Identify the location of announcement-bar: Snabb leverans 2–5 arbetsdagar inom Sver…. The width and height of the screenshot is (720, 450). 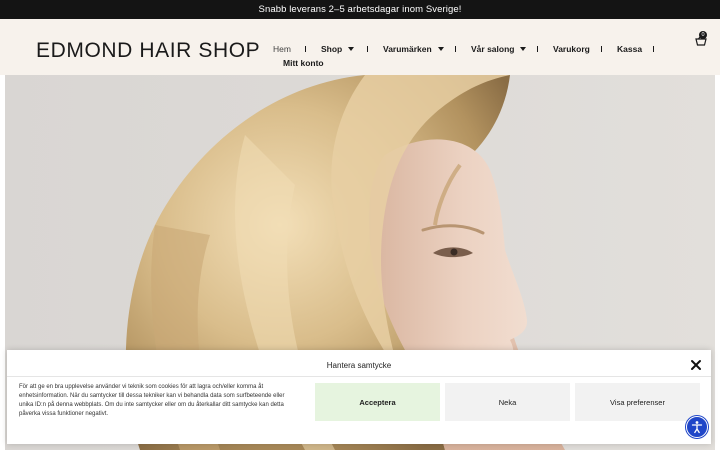
(360, 9).